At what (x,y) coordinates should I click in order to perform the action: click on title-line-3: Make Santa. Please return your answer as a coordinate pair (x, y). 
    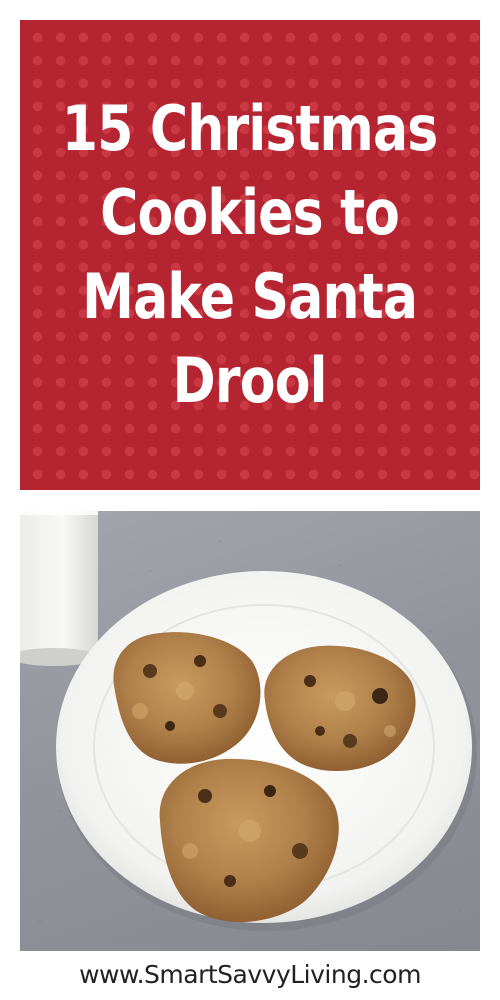
    Looking at the image, I should click on (250, 296).